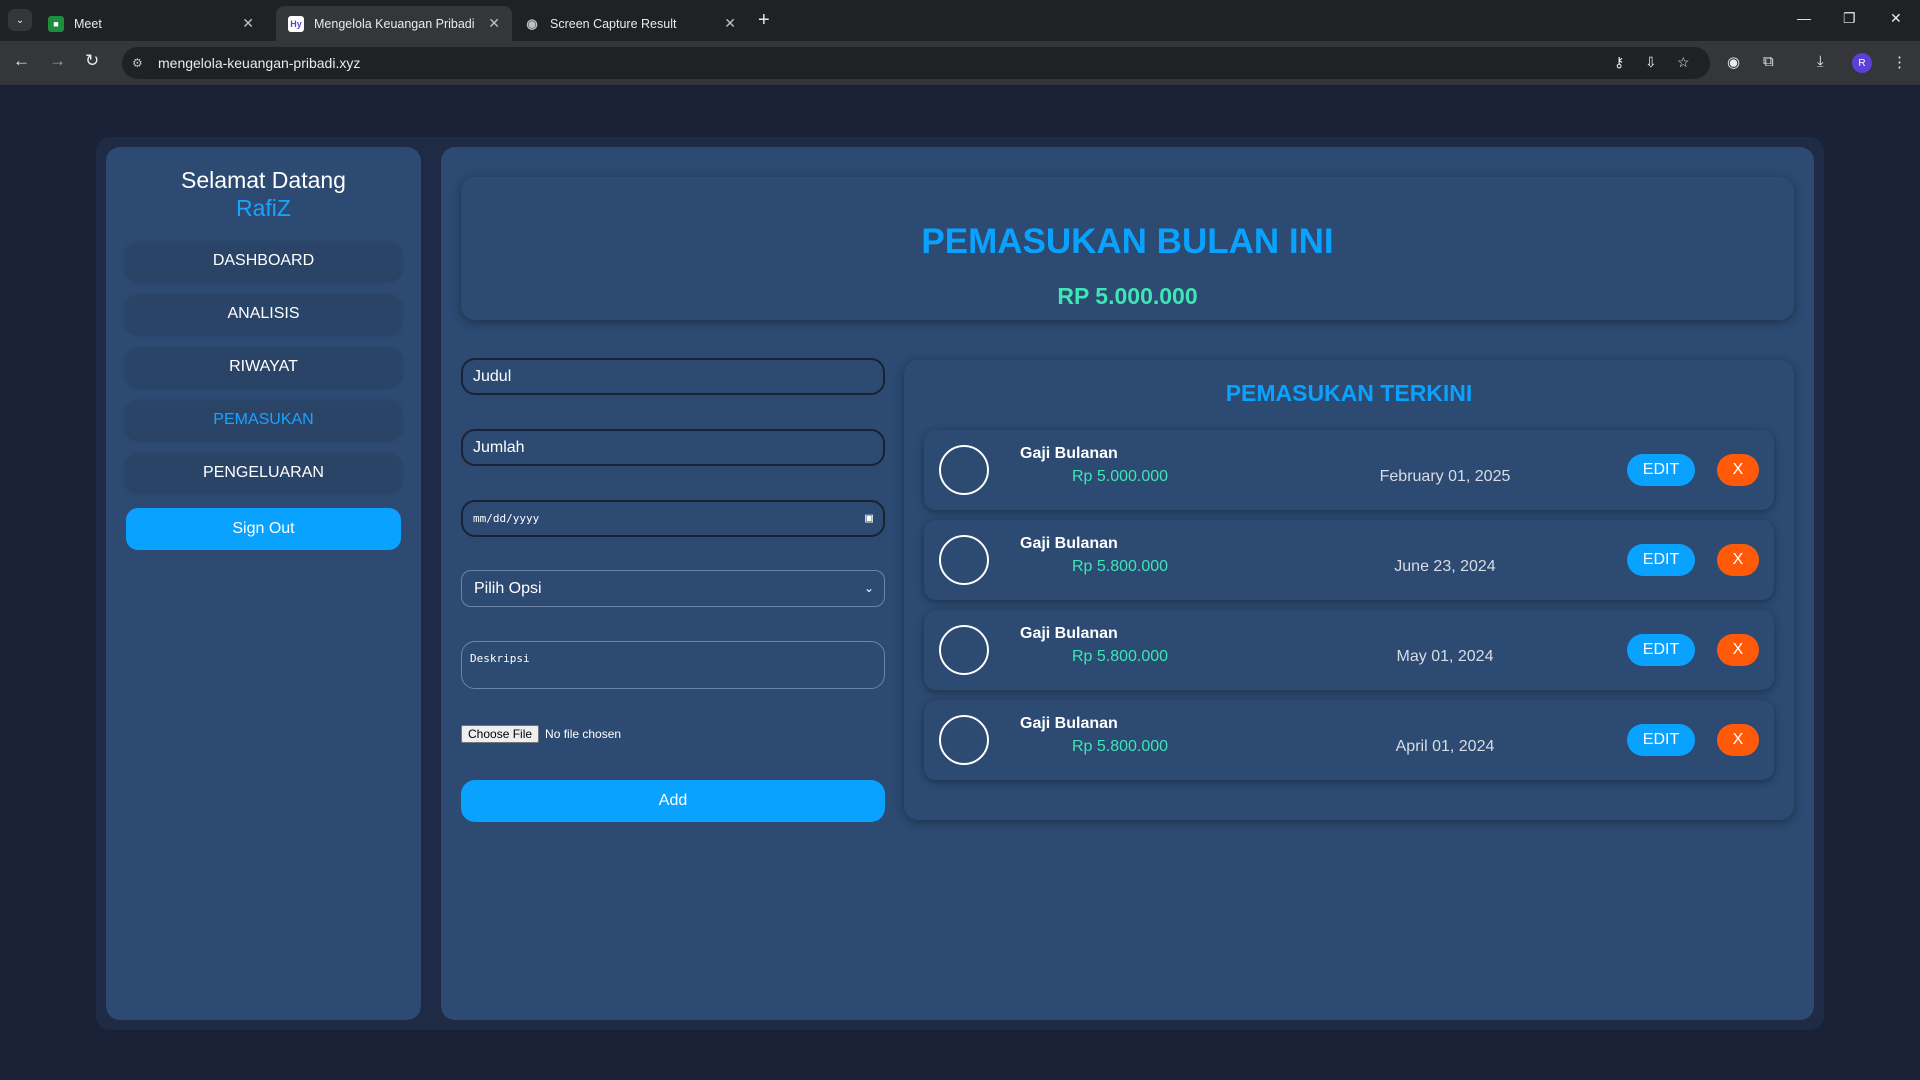 This screenshot has width=1920, height=1080. Describe the element at coordinates (1899, 62) in the screenshot. I see `menu-icon: ⋮` at that location.